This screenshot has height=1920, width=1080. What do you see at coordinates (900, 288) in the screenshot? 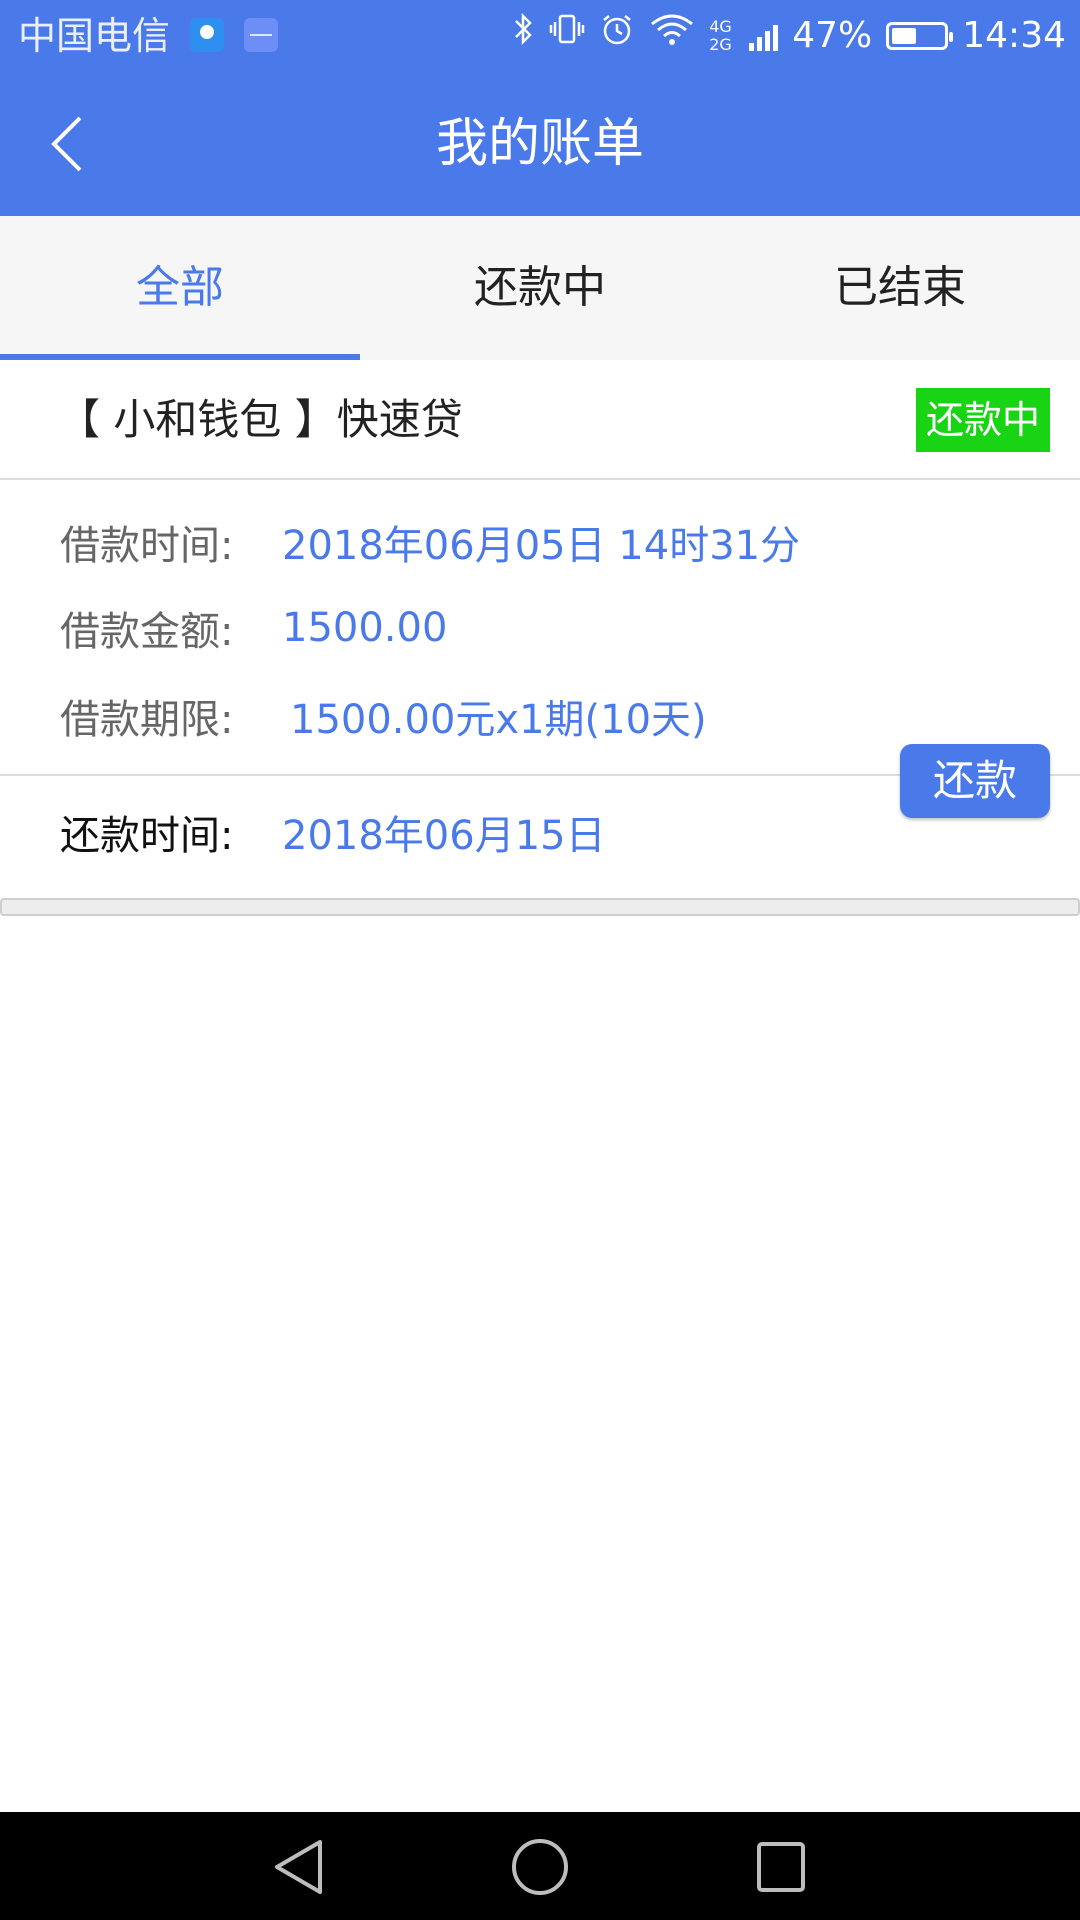
I see `tab-finished: 已结束` at bounding box center [900, 288].